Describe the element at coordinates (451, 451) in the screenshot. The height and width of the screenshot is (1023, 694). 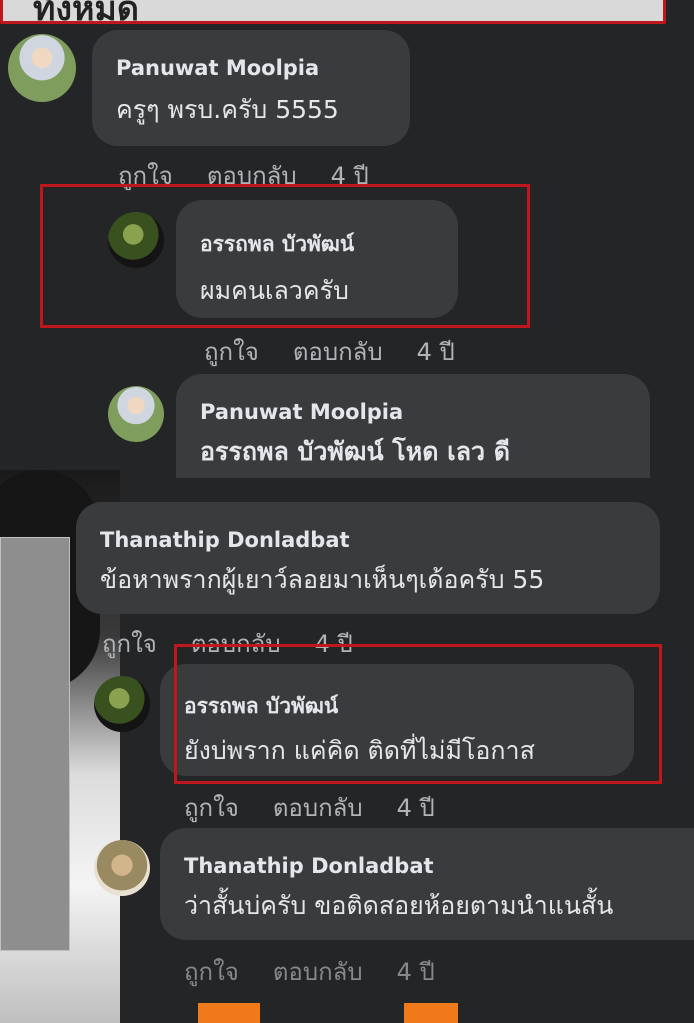
I see `comment-text: โหด เลว ดี` at that location.